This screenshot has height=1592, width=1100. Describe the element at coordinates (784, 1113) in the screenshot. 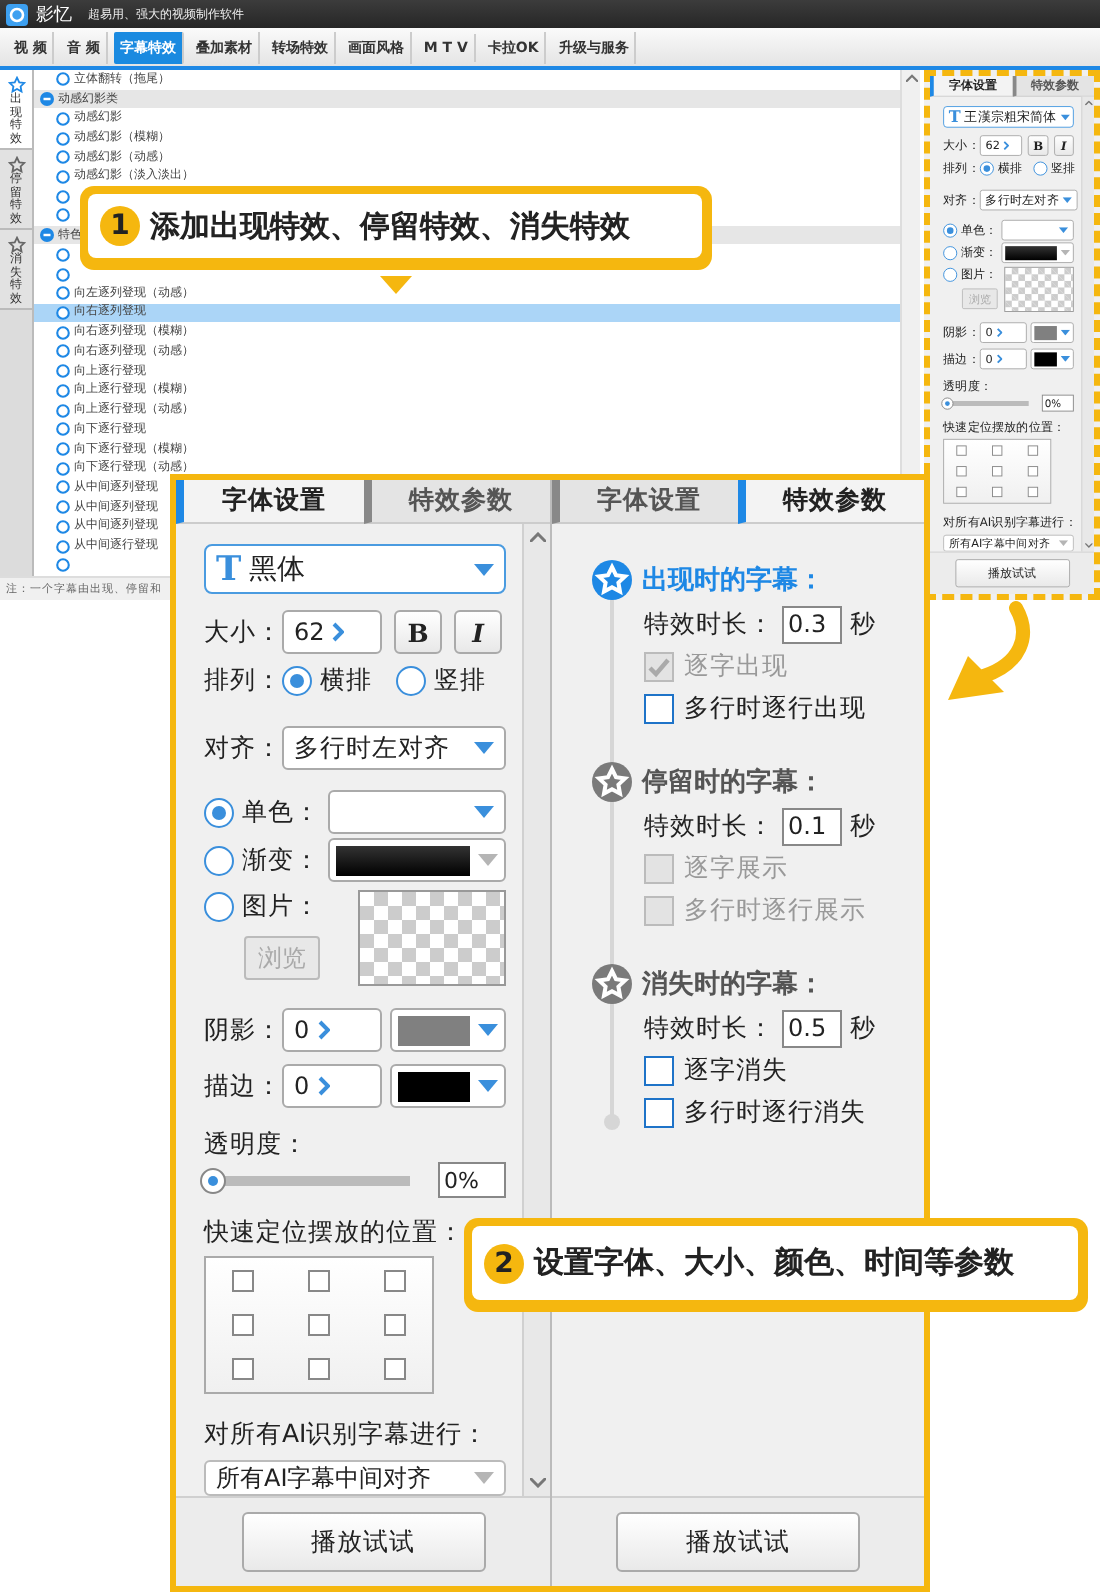

I see `checkbox-option: 多行时逐行消失` at that location.